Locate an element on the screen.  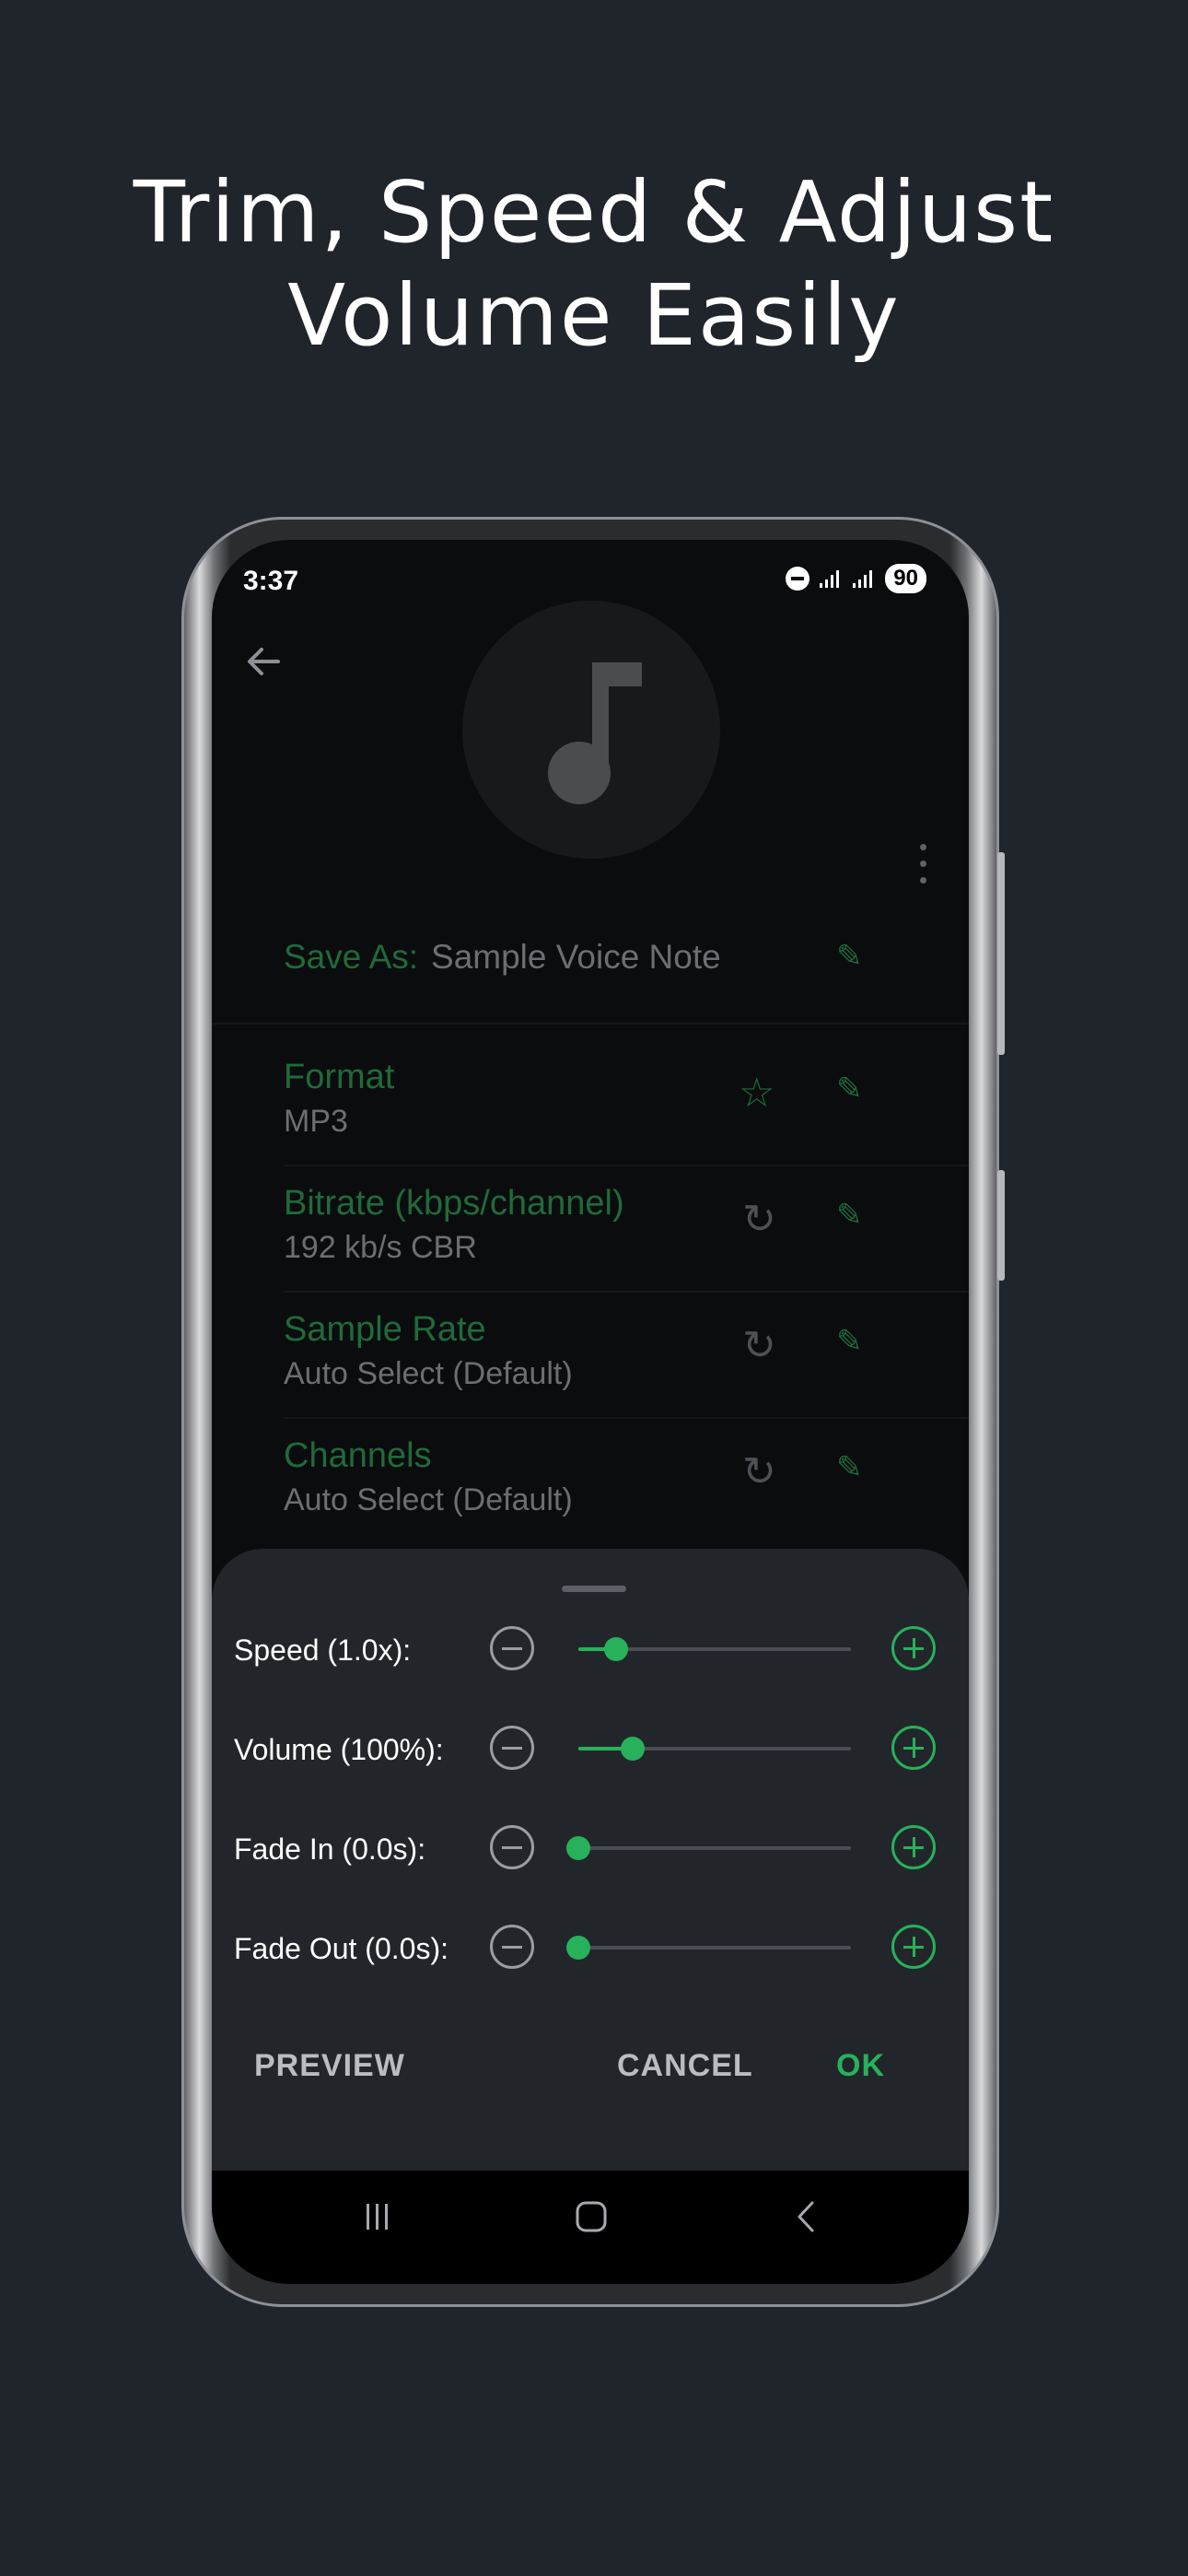
fade-in-row: Fade In (0.0s): is located at coordinates (590, 1851).